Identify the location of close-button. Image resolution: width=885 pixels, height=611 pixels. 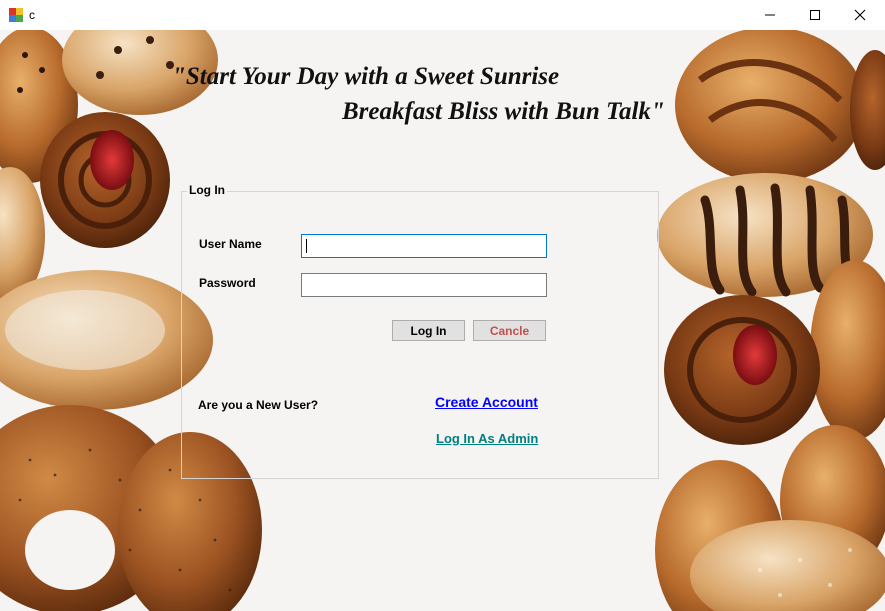
(860, 15).